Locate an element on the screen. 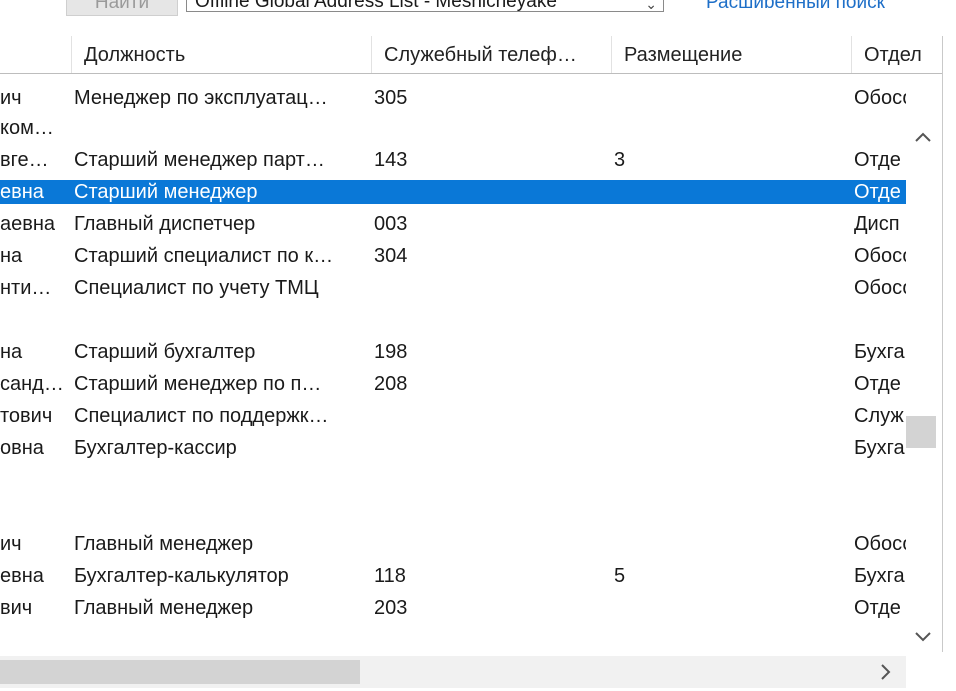  vertical-scroll-thumb is located at coordinates (921, 432).